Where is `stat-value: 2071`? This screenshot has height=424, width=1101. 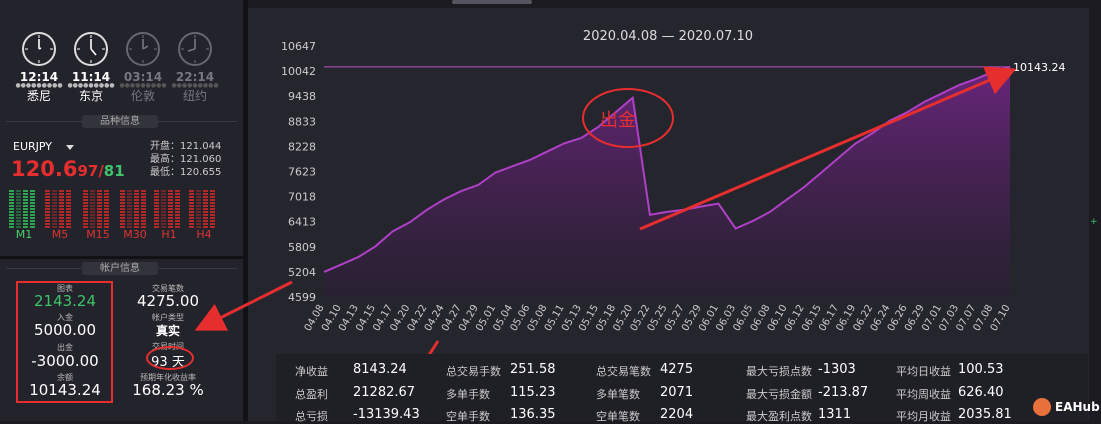 stat-value: 2071 is located at coordinates (677, 392).